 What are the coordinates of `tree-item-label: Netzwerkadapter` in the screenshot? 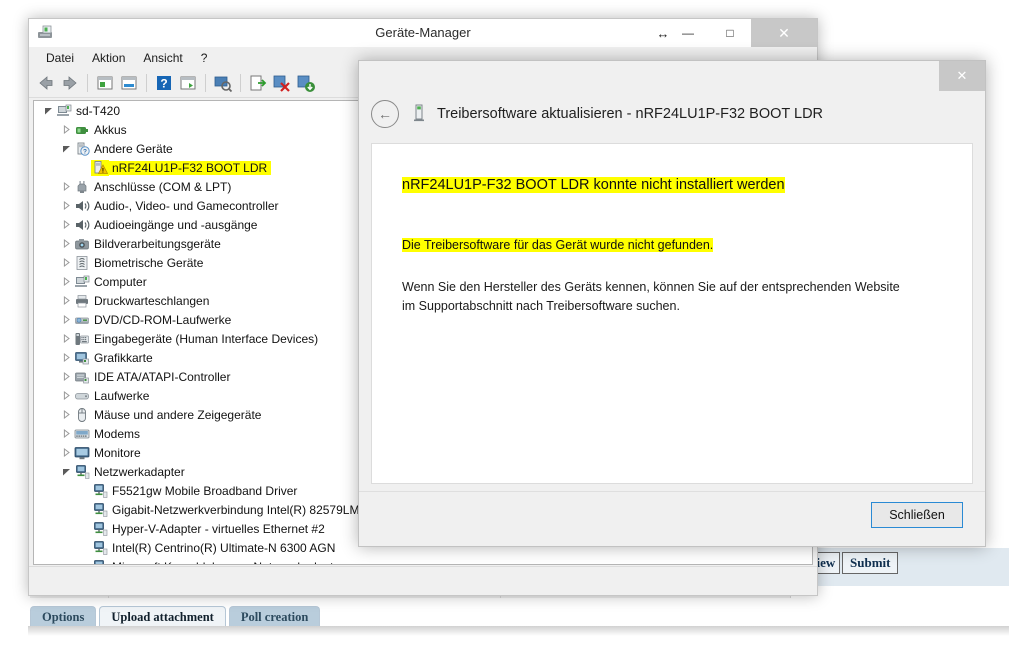 It's located at (139, 471).